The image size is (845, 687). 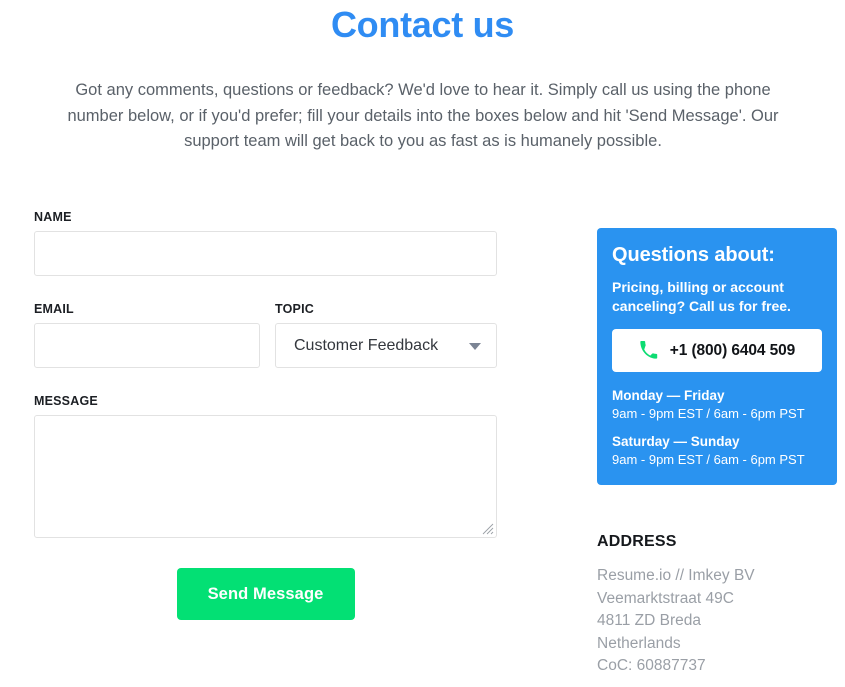 What do you see at coordinates (53, 217) in the screenshot?
I see `name-label: NAME` at bounding box center [53, 217].